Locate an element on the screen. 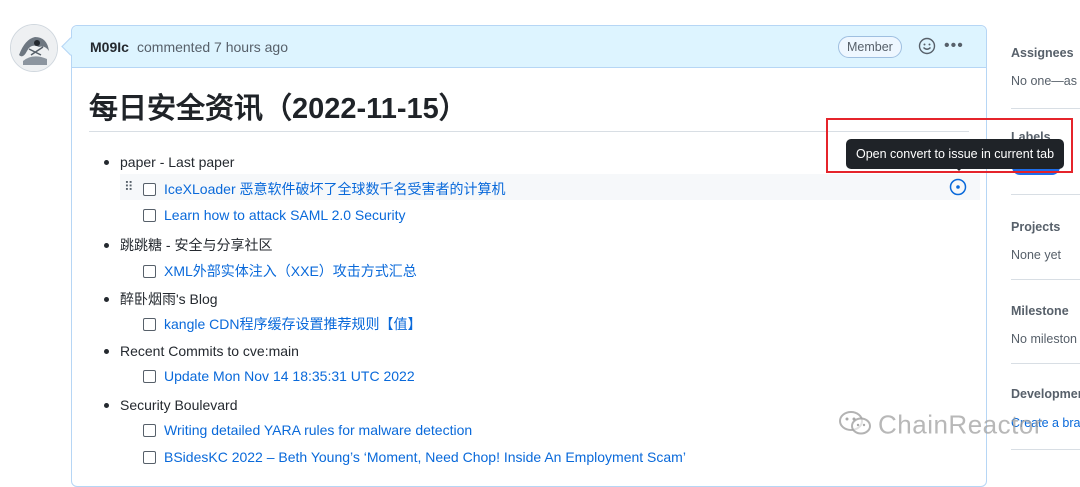 The height and width of the screenshot is (487, 1080). comment-timestamp: commented 7 hours ago is located at coordinates (212, 47).